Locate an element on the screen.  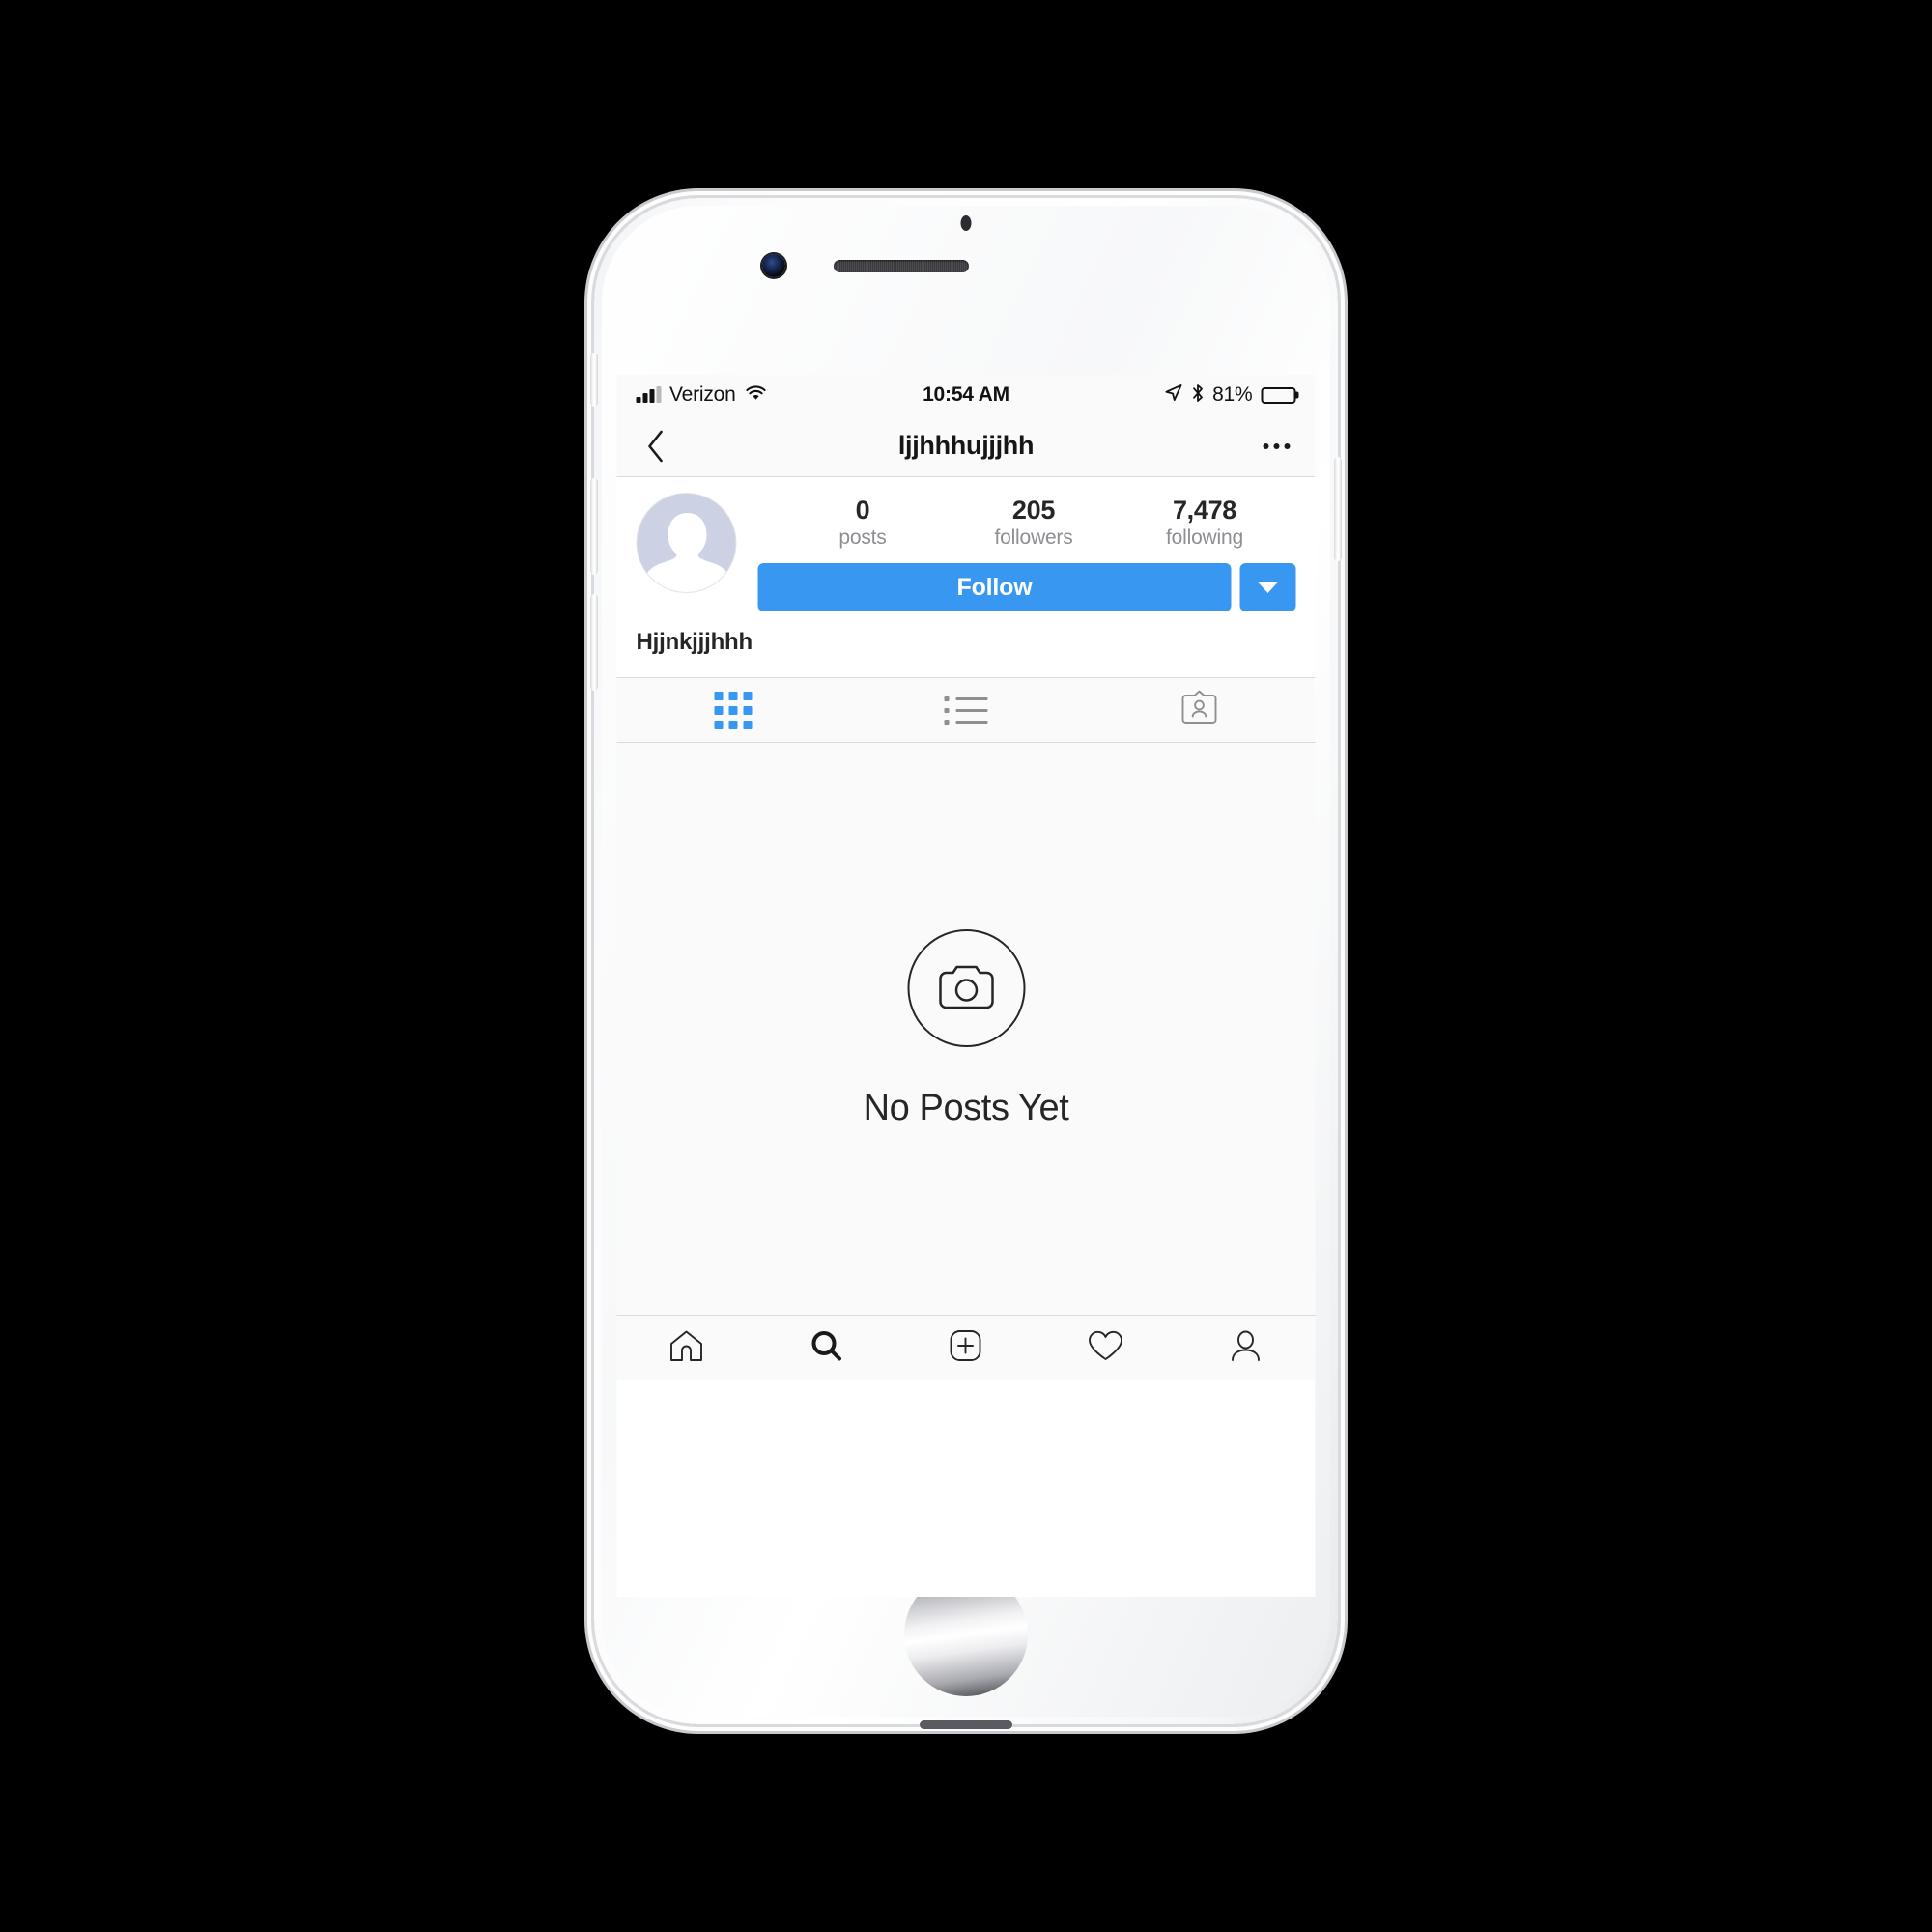
camera-in-circle-icon is located at coordinates (966, 987).